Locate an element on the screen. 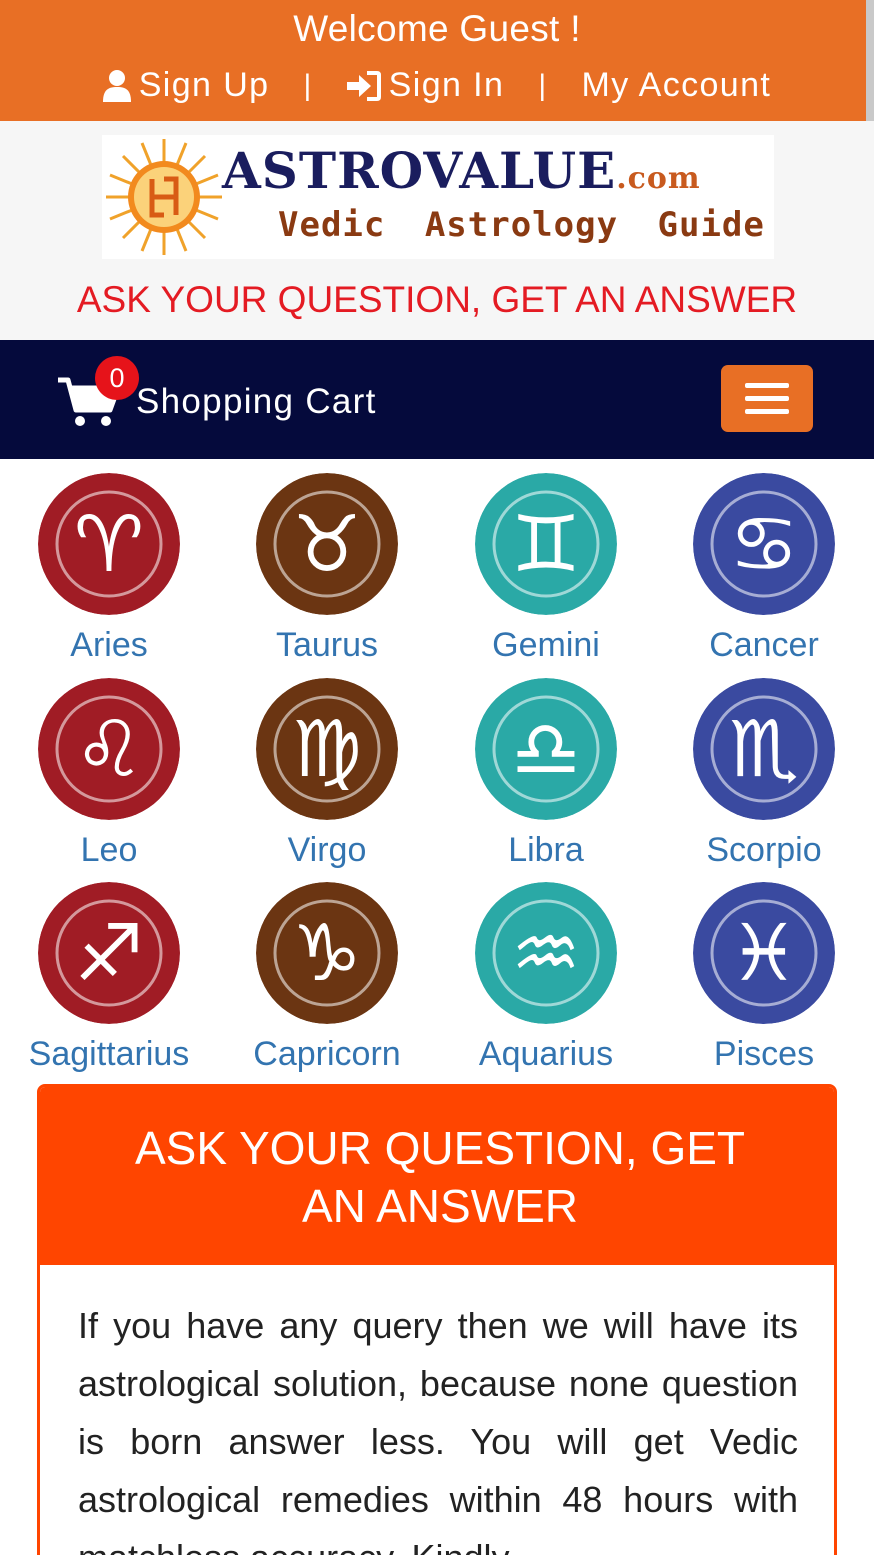  capricorn-icon: ♑ is located at coordinates (327, 953).